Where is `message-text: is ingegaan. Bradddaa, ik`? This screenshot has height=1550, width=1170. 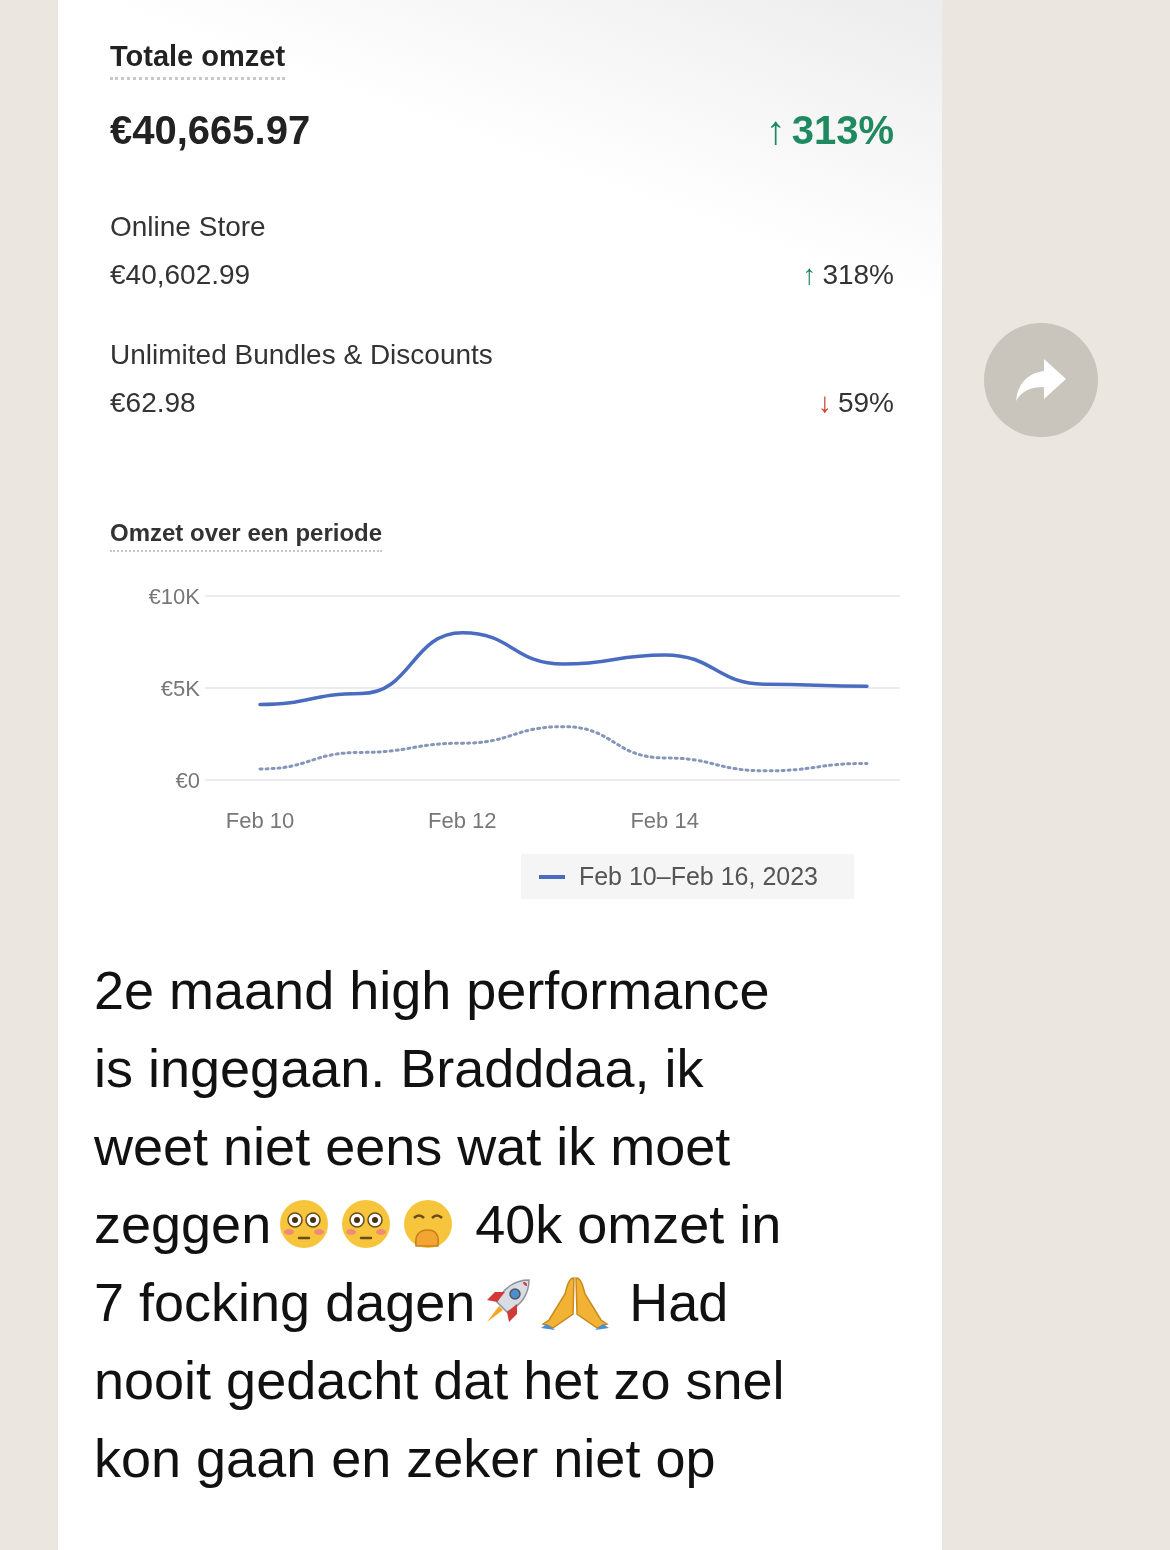 message-text: is ingegaan. Bradddaa, ik is located at coordinates (399, 1068).